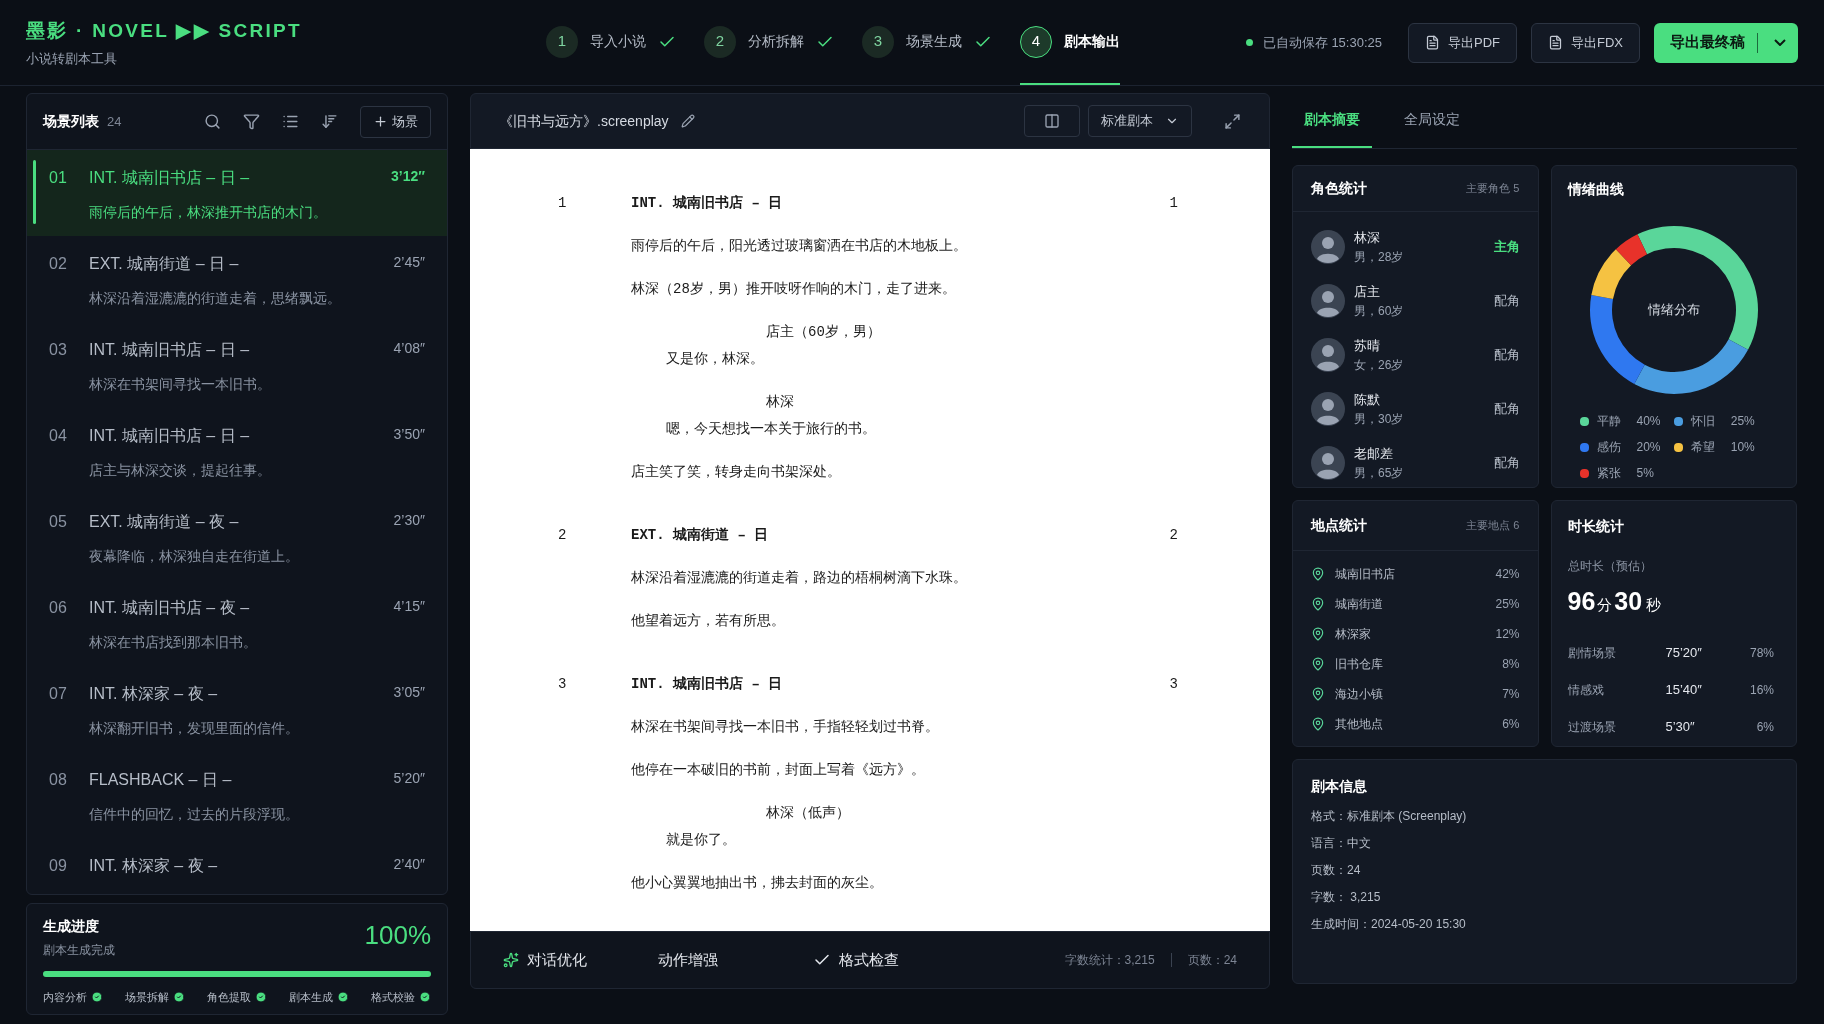 The height and width of the screenshot is (1024, 1824). Describe the element at coordinates (611, 42) in the screenshot. I see `step-tab: 1 导入小说` at that location.